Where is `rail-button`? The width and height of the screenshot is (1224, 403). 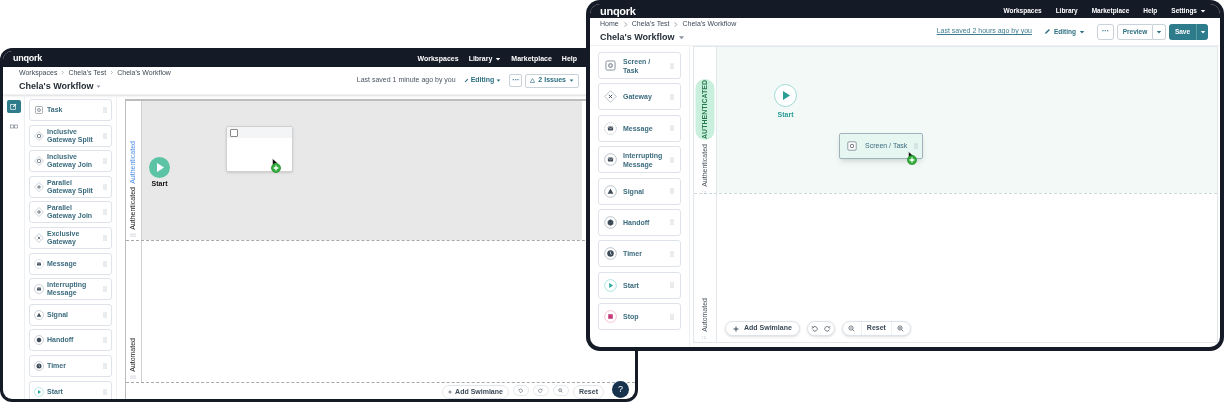
rail-button is located at coordinates (13, 106).